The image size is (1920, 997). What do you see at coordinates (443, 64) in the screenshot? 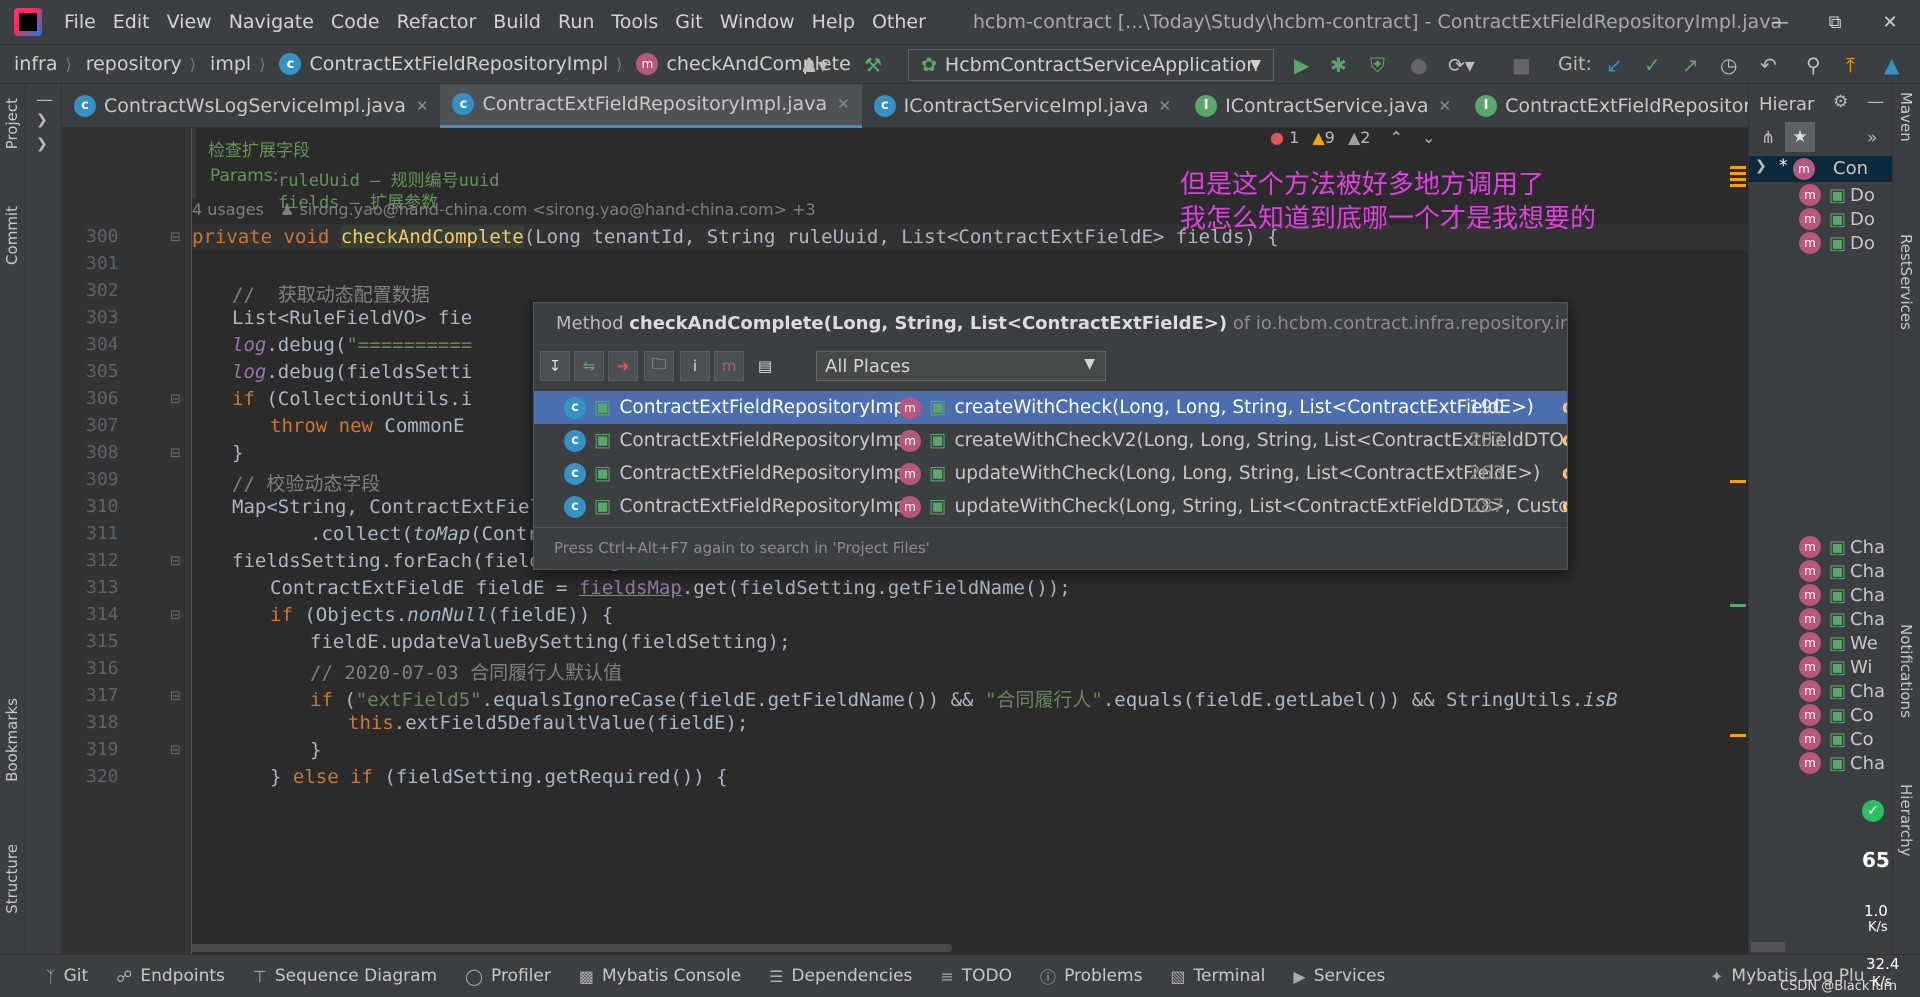
I see `breadcrumb-class: c ContractExtFieldRepositoryImpl ⟩` at bounding box center [443, 64].